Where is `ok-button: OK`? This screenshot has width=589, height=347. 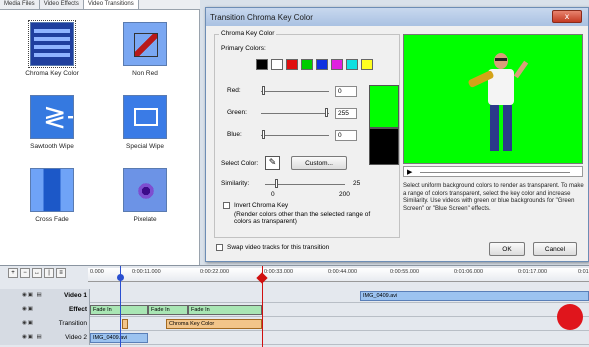 ok-button: OK is located at coordinates (507, 249).